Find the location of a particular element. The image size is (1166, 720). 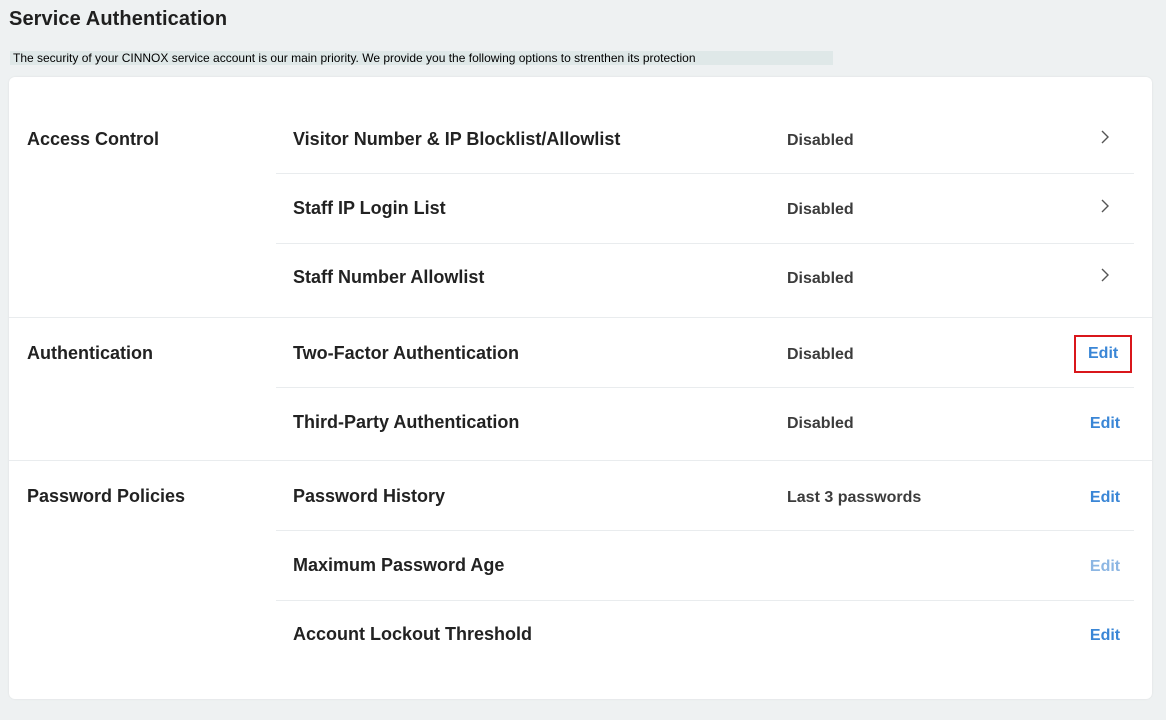

row-name: Third-Party Authentication is located at coordinates (406, 422).